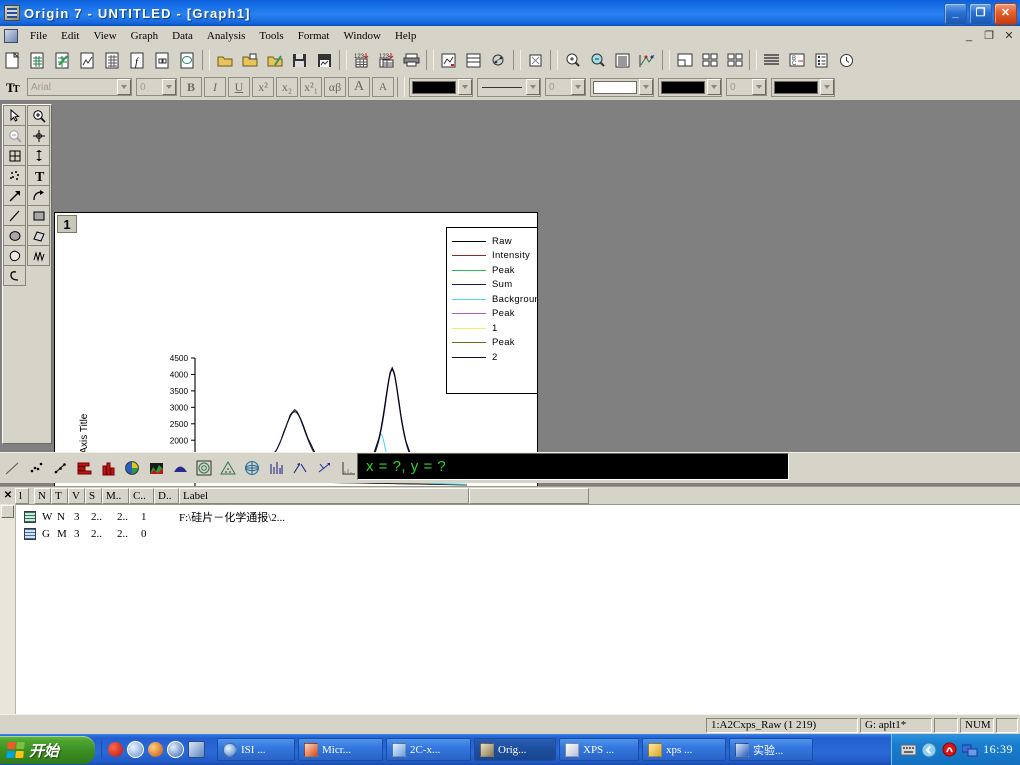  Describe the element at coordinates (14, 235) in the screenshot. I see `ellipse-tool-icon` at that location.